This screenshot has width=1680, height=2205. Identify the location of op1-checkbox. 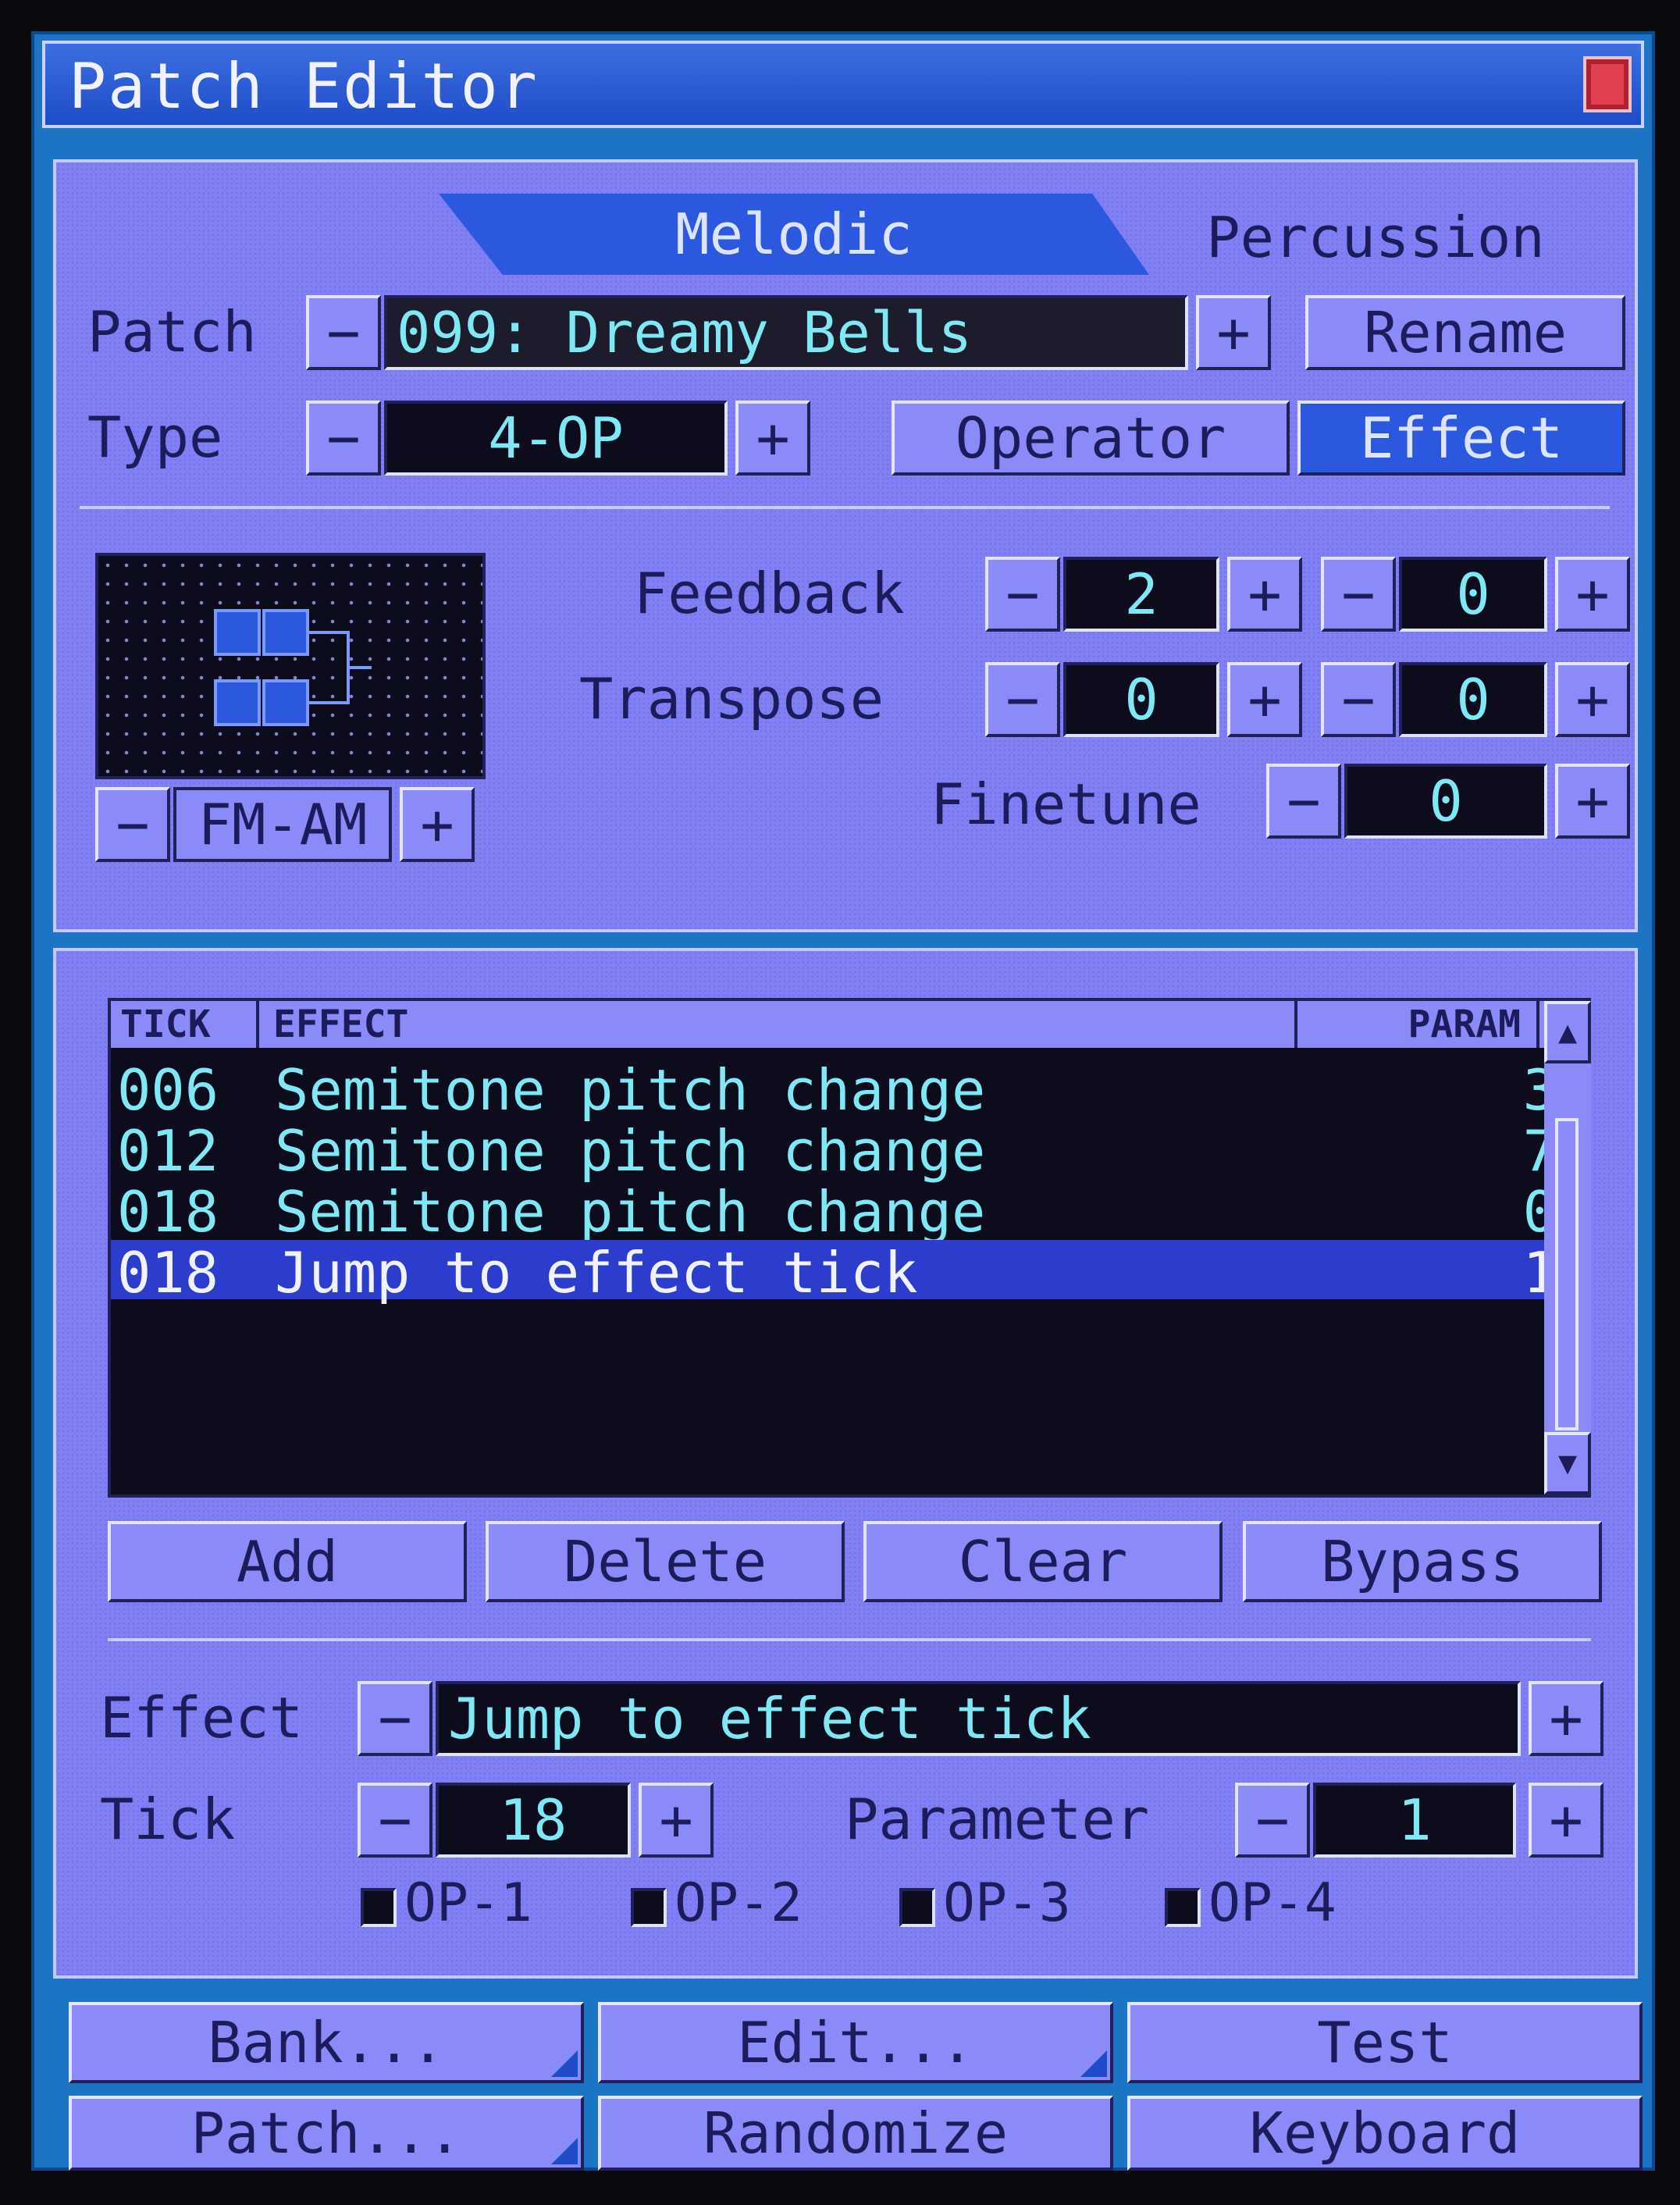
(379, 1907).